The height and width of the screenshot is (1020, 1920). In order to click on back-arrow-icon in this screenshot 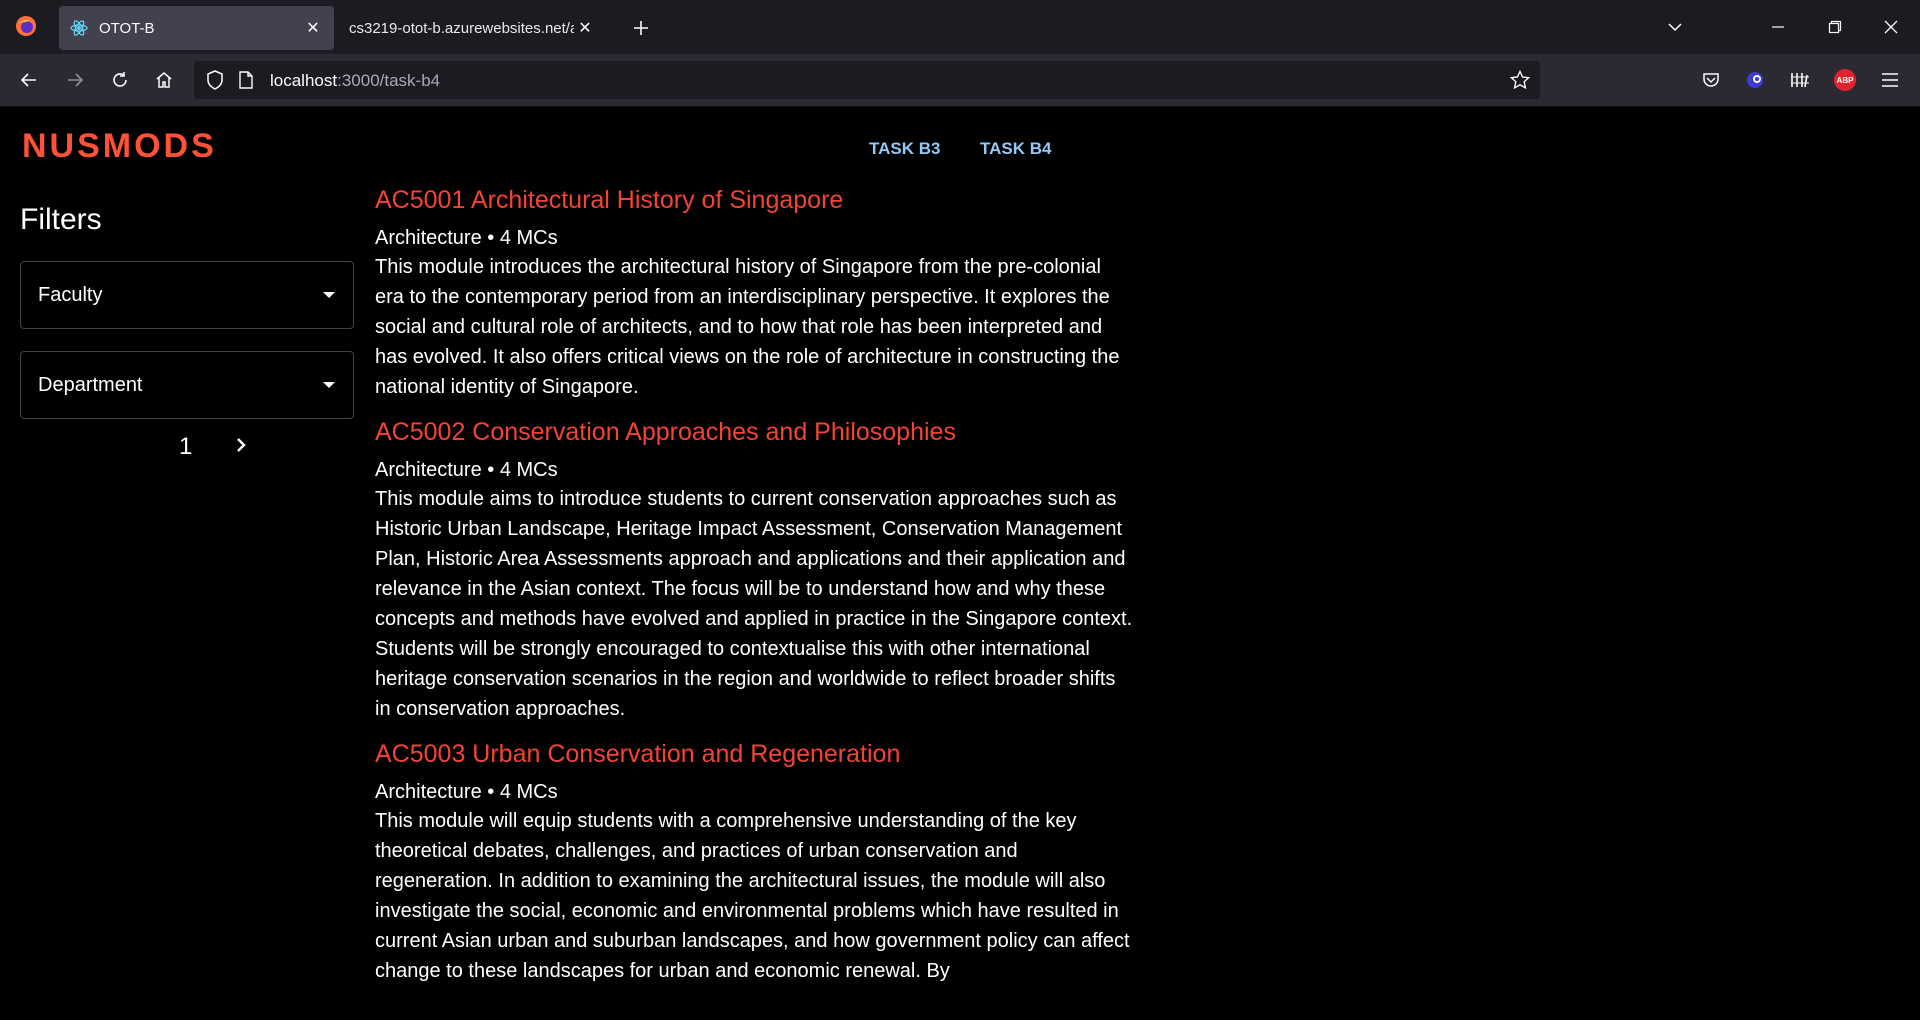, I will do `click(29, 80)`.